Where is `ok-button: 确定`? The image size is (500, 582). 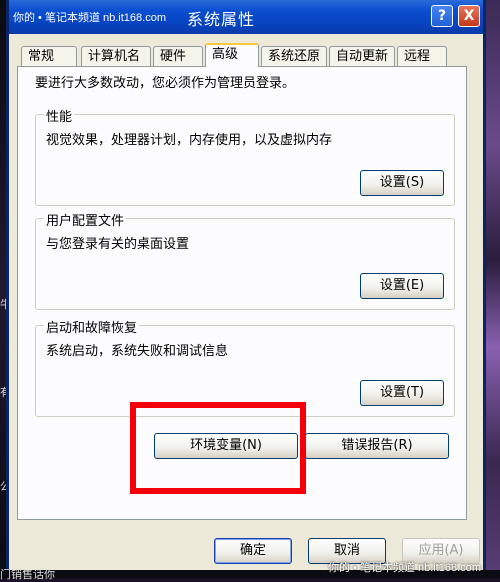 ok-button: 确定 is located at coordinates (253, 551).